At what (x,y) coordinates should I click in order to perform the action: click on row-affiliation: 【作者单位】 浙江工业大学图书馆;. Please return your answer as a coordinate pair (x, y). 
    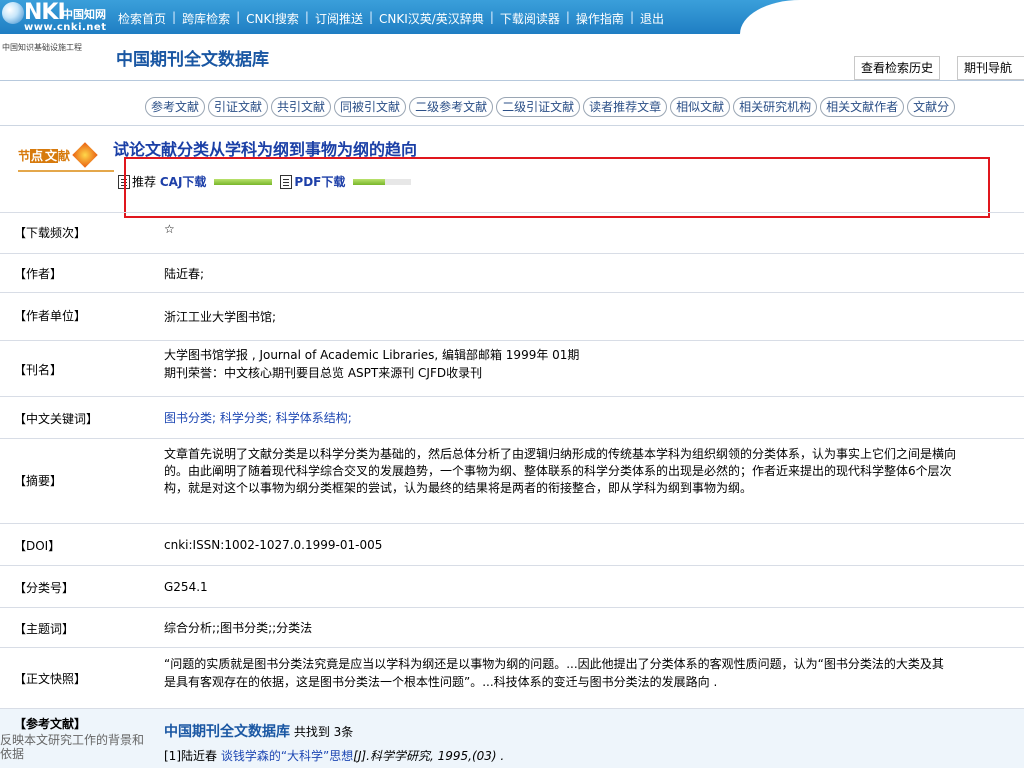
    Looking at the image, I should click on (512, 316).